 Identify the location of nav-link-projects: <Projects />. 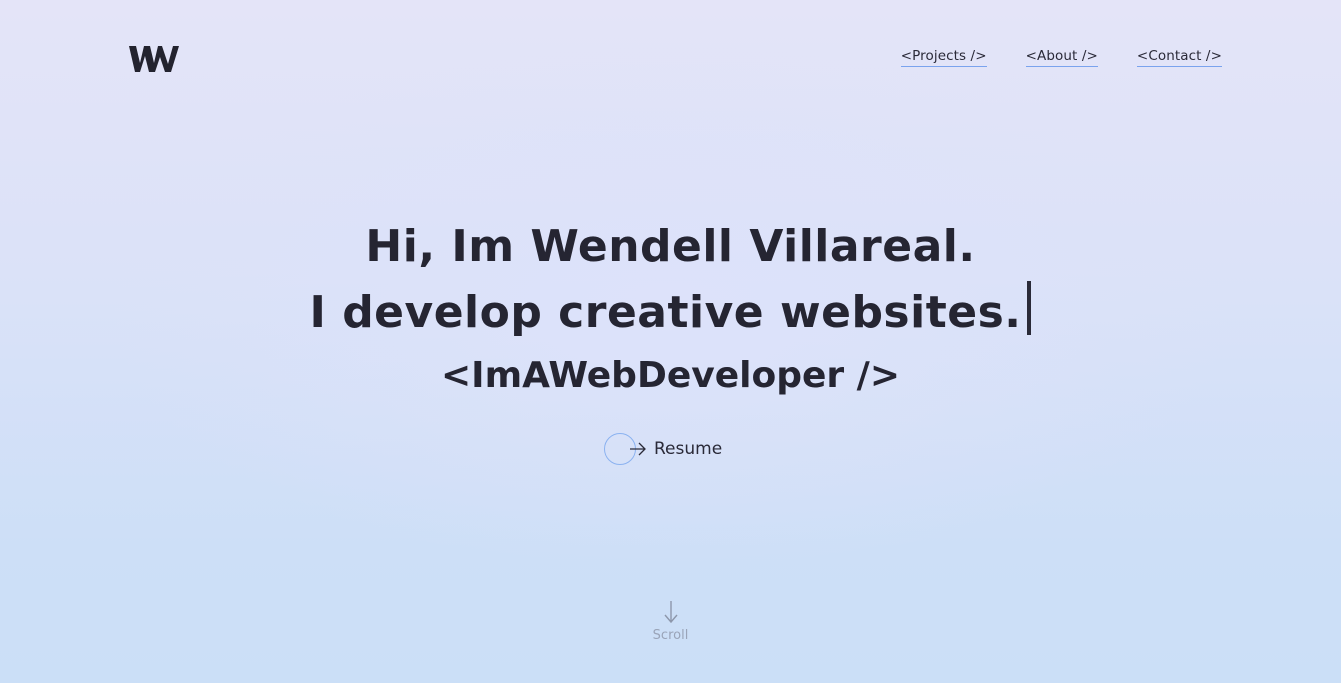
(943, 57).